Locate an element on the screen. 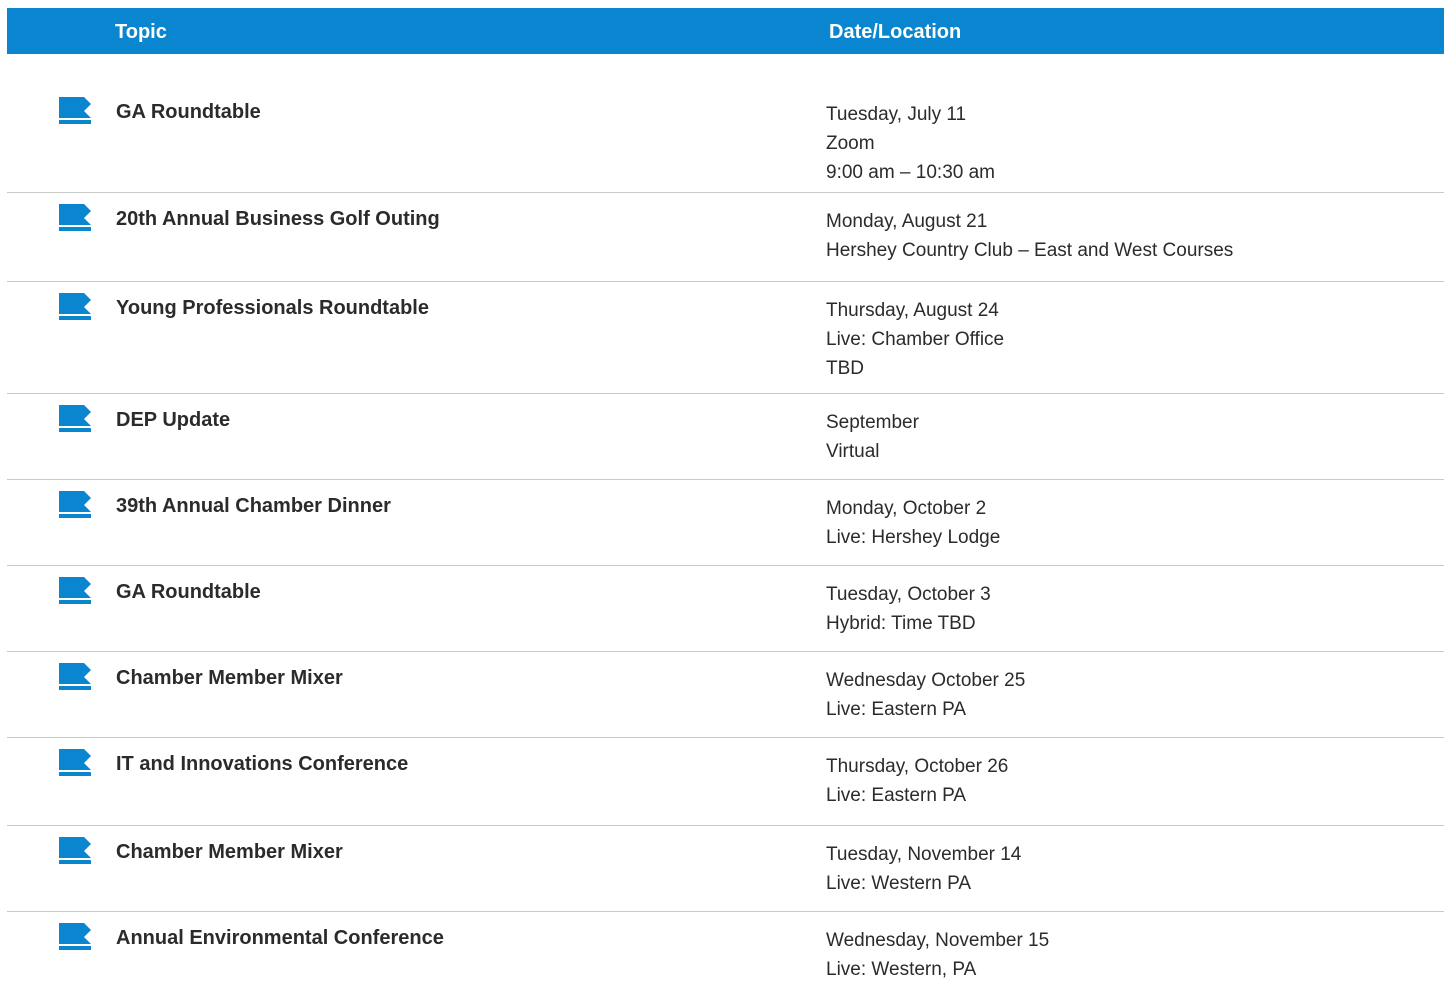 The image size is (1450, 984). event-detail-line: September is located at coordinates (872, 422).